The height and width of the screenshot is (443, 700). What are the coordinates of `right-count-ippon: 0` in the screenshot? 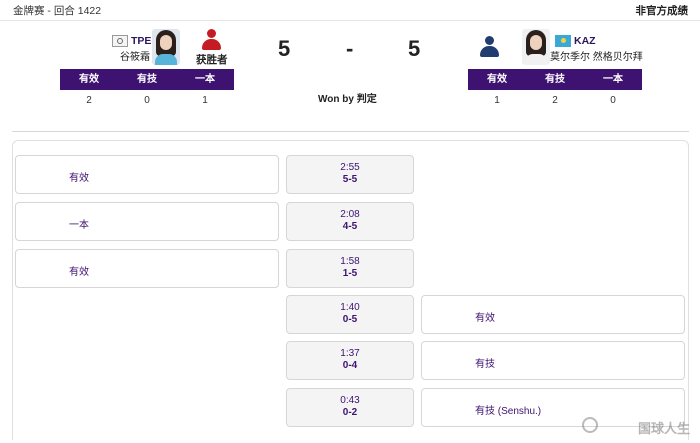 It's located at (613, 100).